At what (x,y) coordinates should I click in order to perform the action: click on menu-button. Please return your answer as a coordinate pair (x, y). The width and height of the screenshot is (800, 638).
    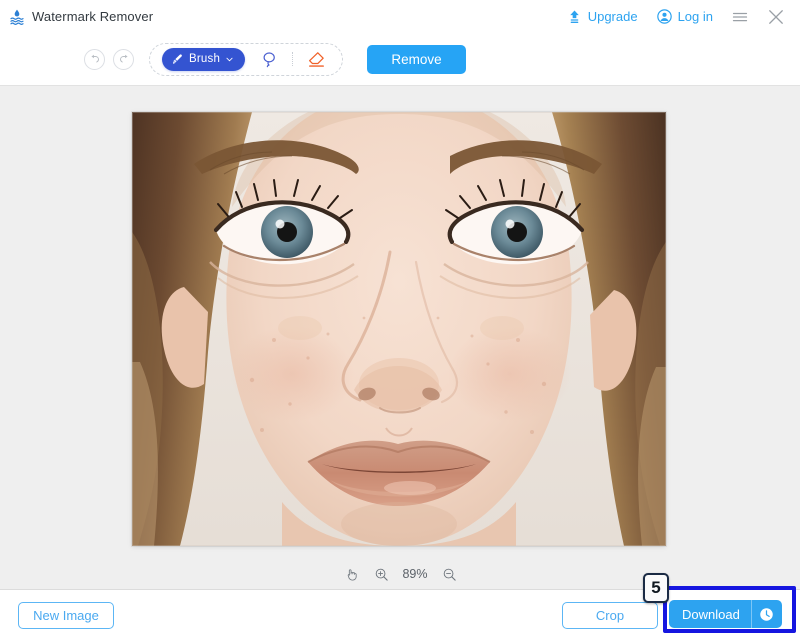
    Looking at the image, I should click on (740, 17).